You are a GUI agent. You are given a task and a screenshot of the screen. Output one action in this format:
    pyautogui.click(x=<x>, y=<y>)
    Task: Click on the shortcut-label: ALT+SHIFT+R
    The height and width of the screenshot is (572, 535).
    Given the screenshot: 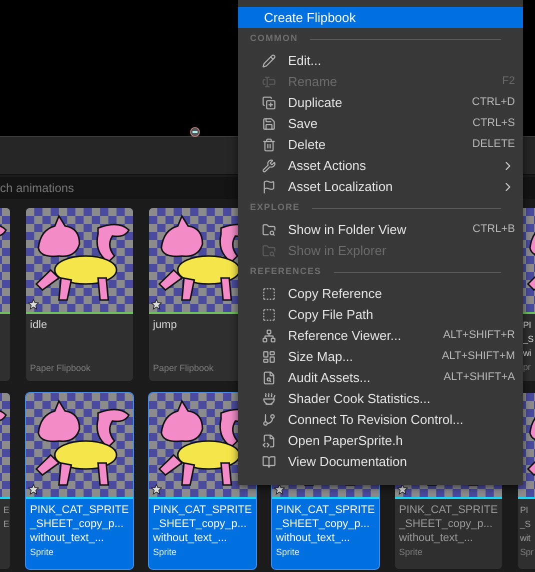 What is the action you would take?
    pyautogui.click(x=479, y=336)
    